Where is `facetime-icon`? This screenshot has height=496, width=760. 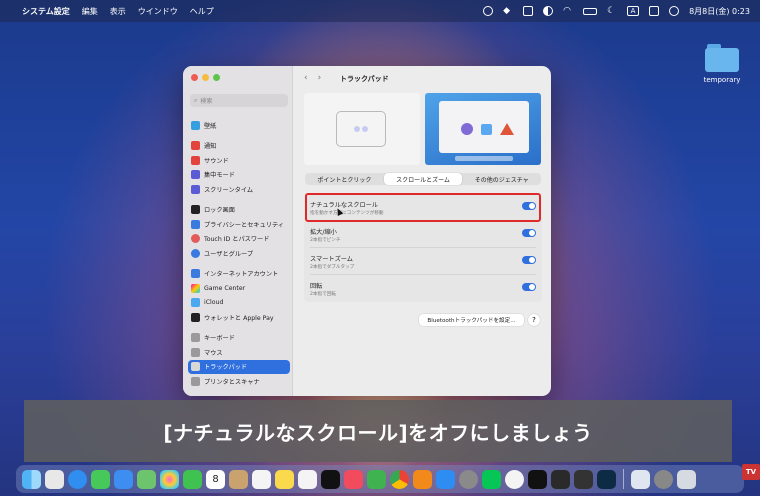
facetime-icon is located at coordinates (192, 479).